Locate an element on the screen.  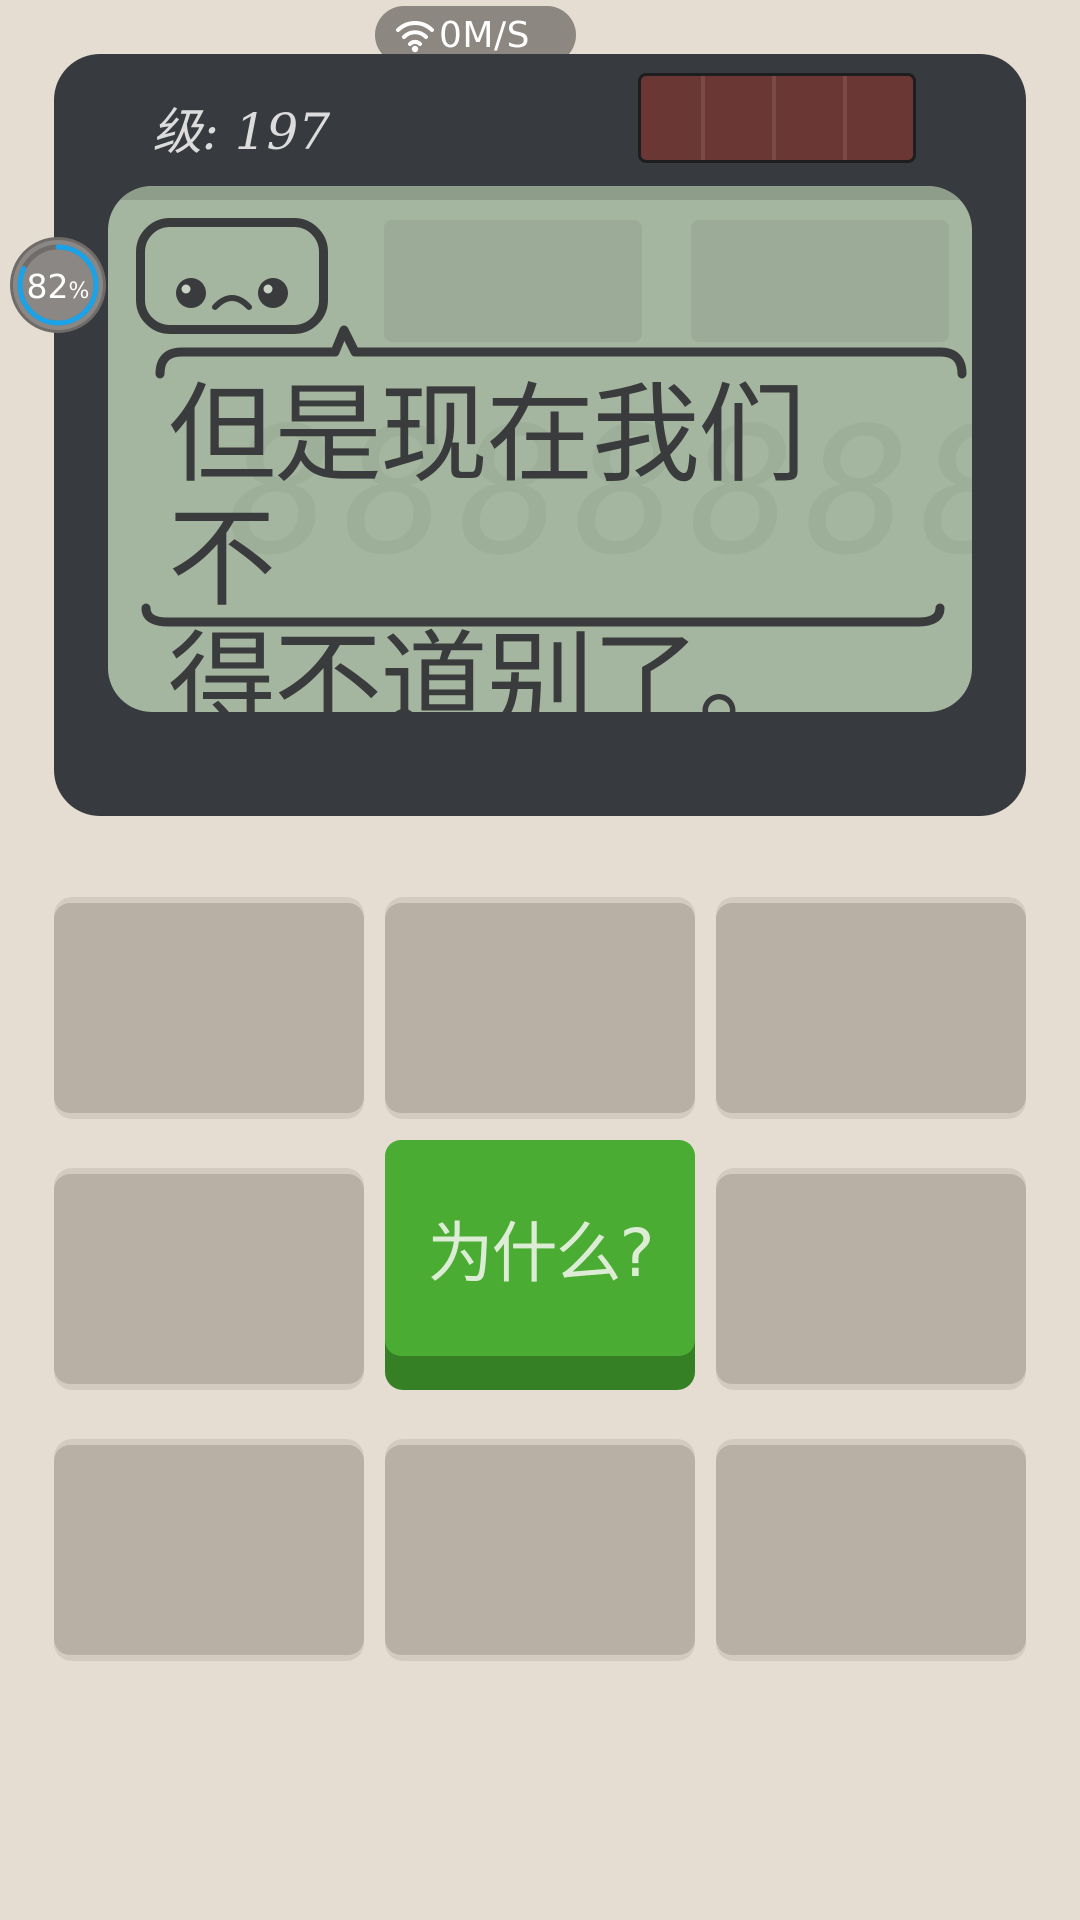
progress-text: 82% is located at coordinates (58, 286).